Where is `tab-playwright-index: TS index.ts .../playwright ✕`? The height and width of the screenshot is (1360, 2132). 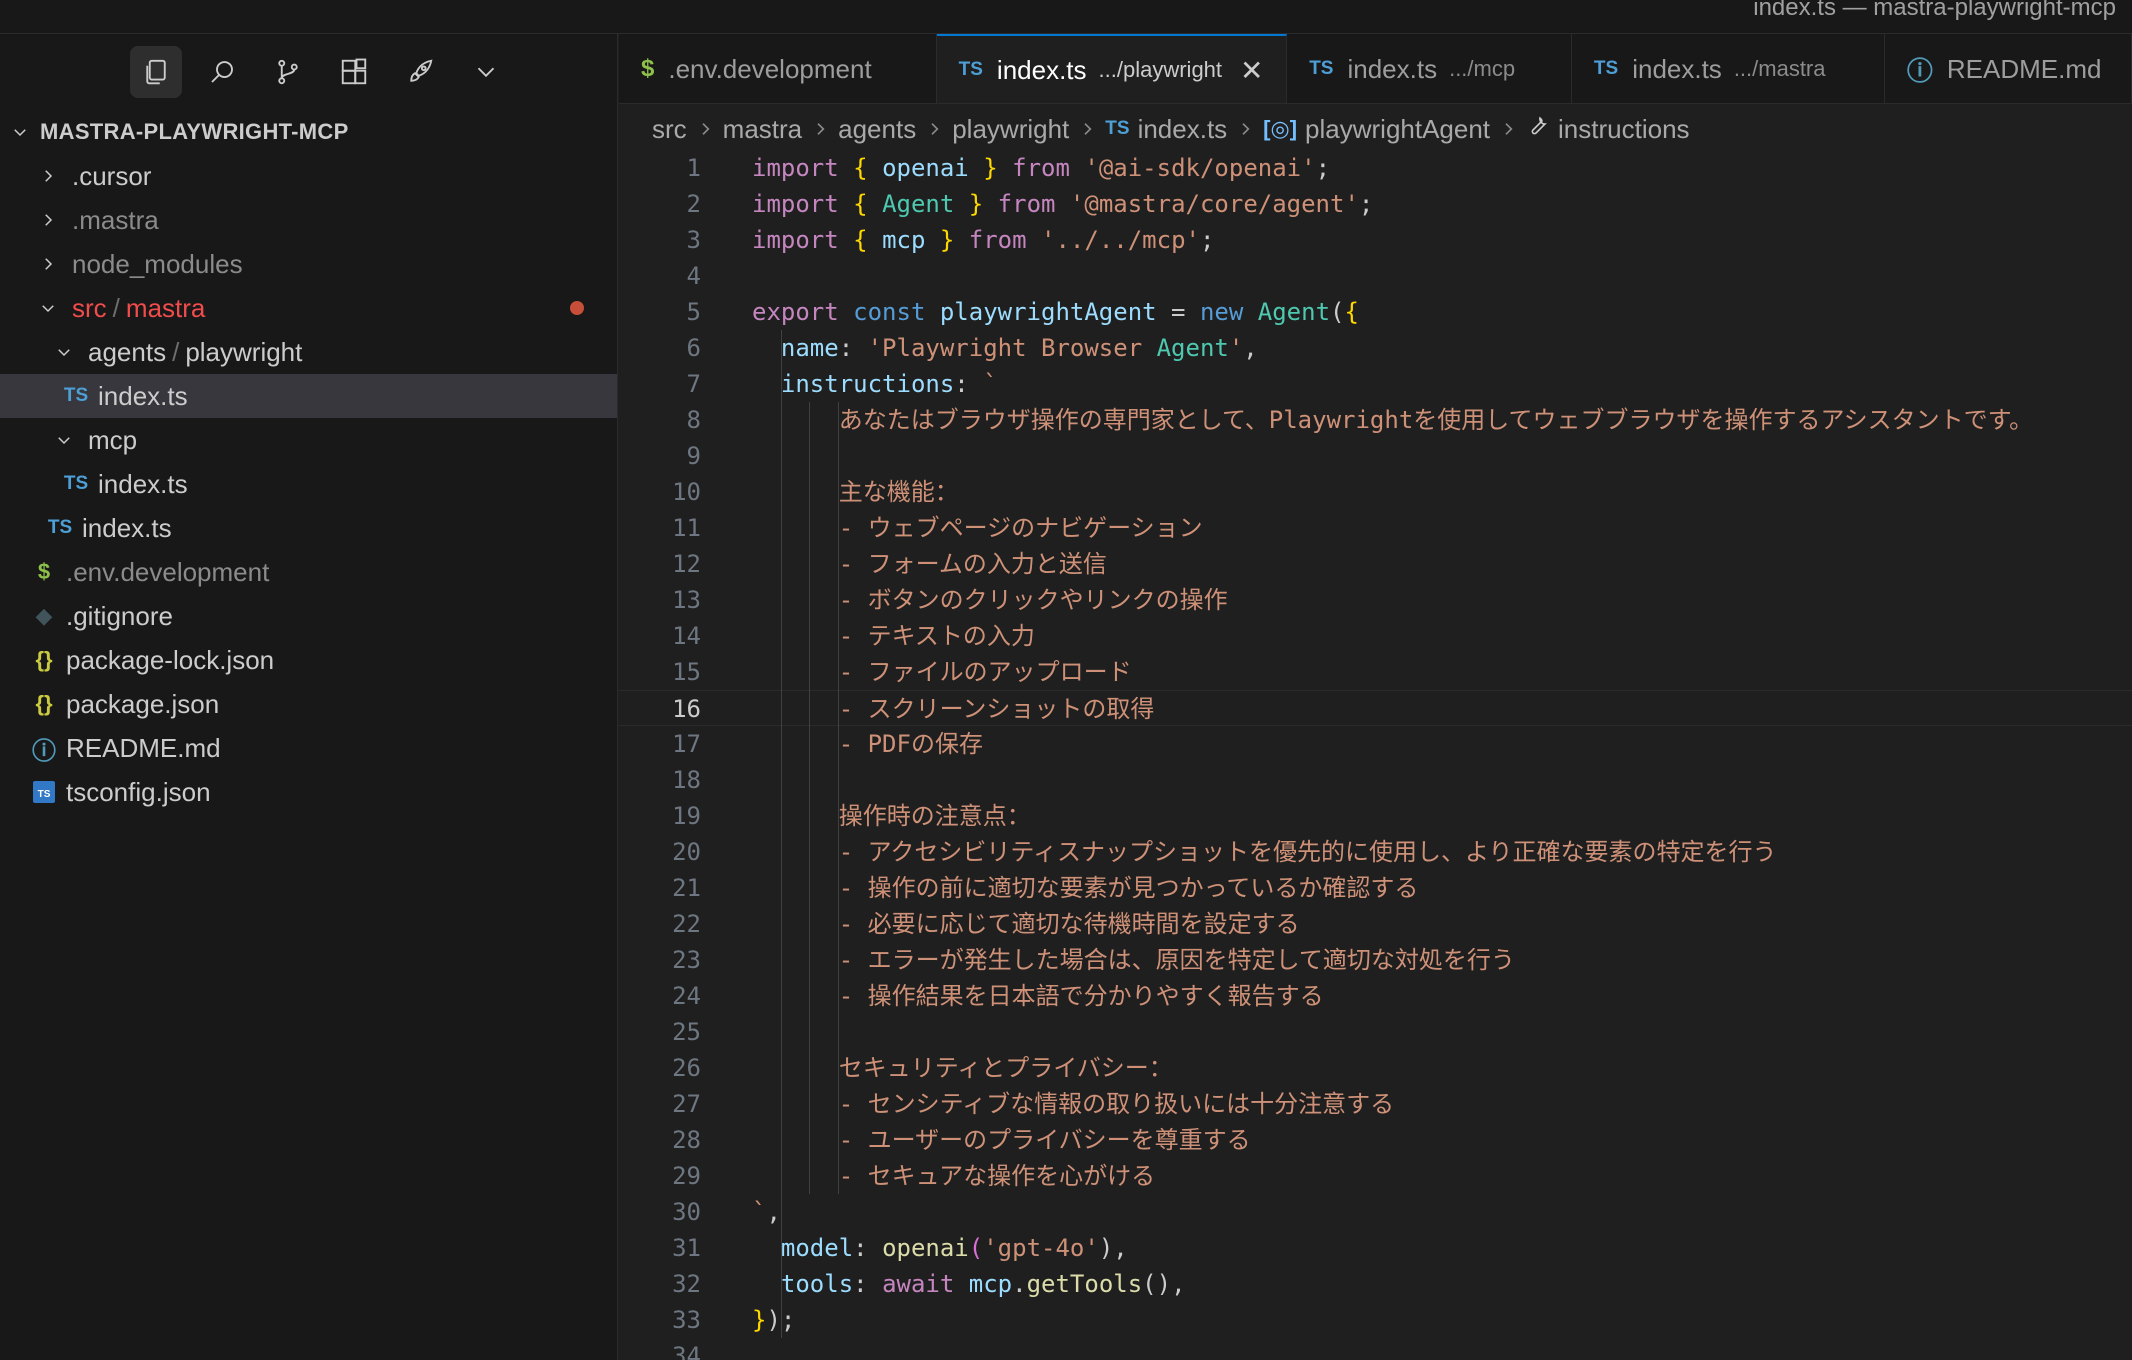 tab-playwright-index: TS index.ts .../playwright ✕ is located at coordinates (1112, 68).